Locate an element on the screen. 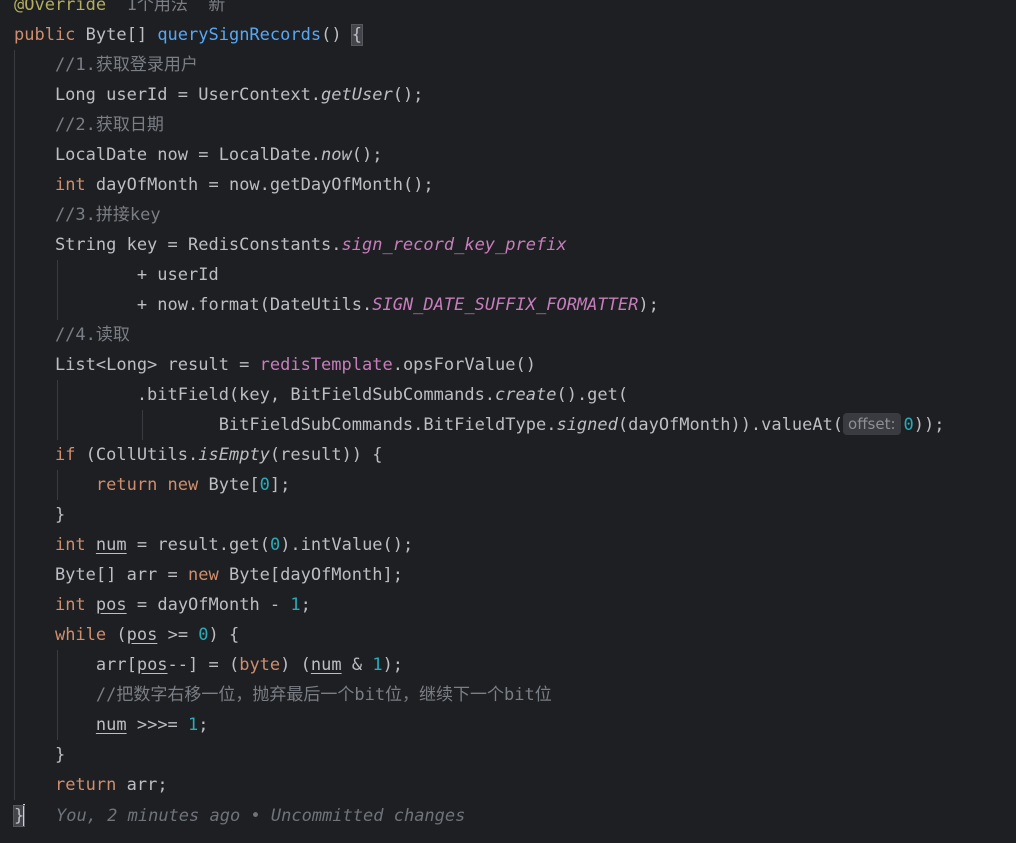  code-line-12: //4.读取 is located at coordinates (72, 335).